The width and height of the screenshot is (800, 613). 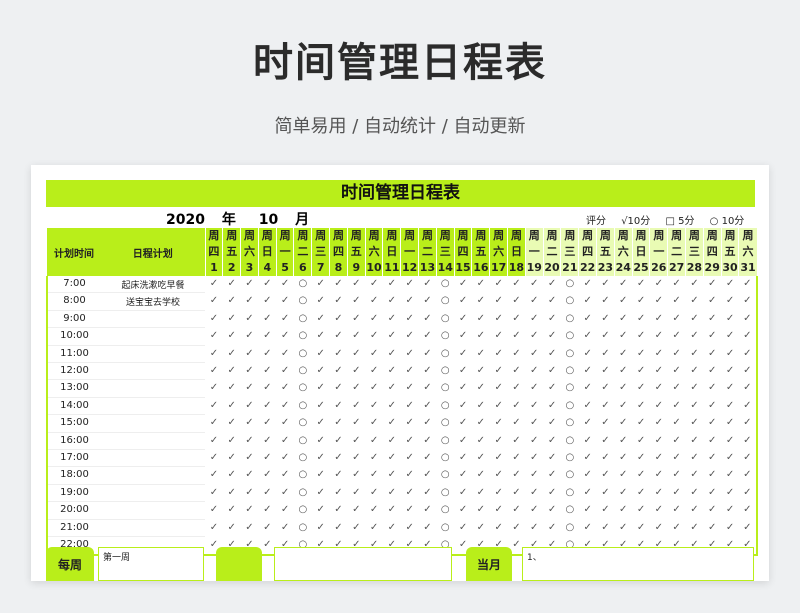 What do you see at coordinates (638, 564) in the screenshot?
I see `monthly-notes-box: 1、` at bounding box center [638, 564].